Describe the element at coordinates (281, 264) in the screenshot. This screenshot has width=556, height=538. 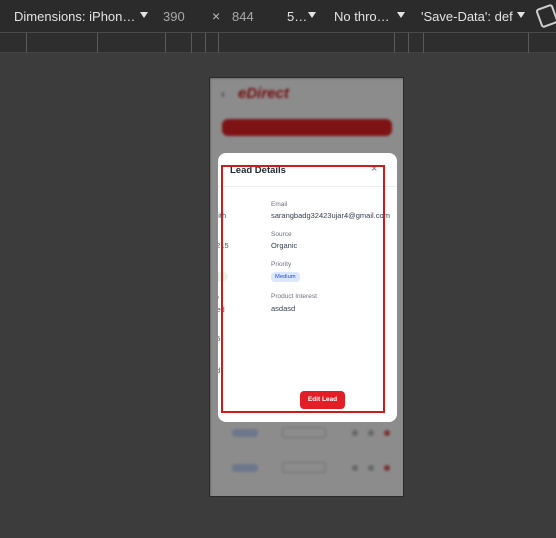
I see `priority-label: Priority` at that location.